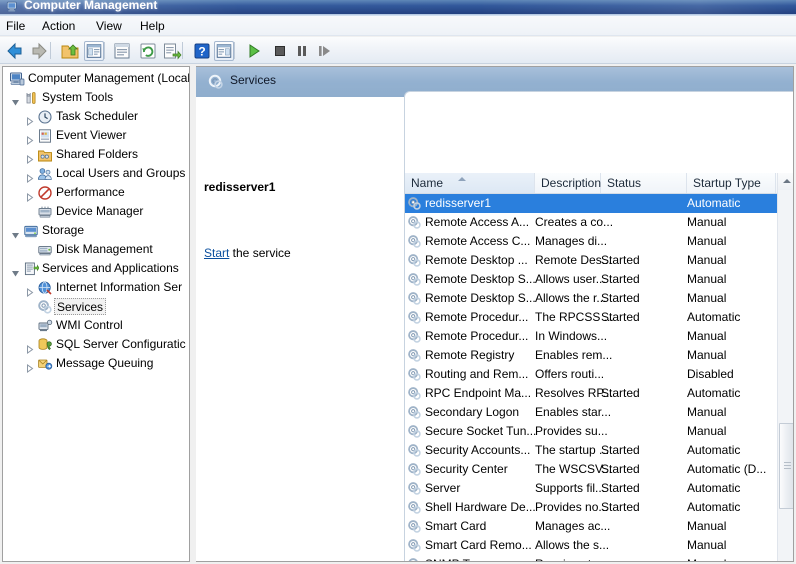 This screenshot has height=564, width=796. What do you see at coordinates (568, 183) in the screenshot?
I see `column-header-description: Description` at bounding box center [568, 183].